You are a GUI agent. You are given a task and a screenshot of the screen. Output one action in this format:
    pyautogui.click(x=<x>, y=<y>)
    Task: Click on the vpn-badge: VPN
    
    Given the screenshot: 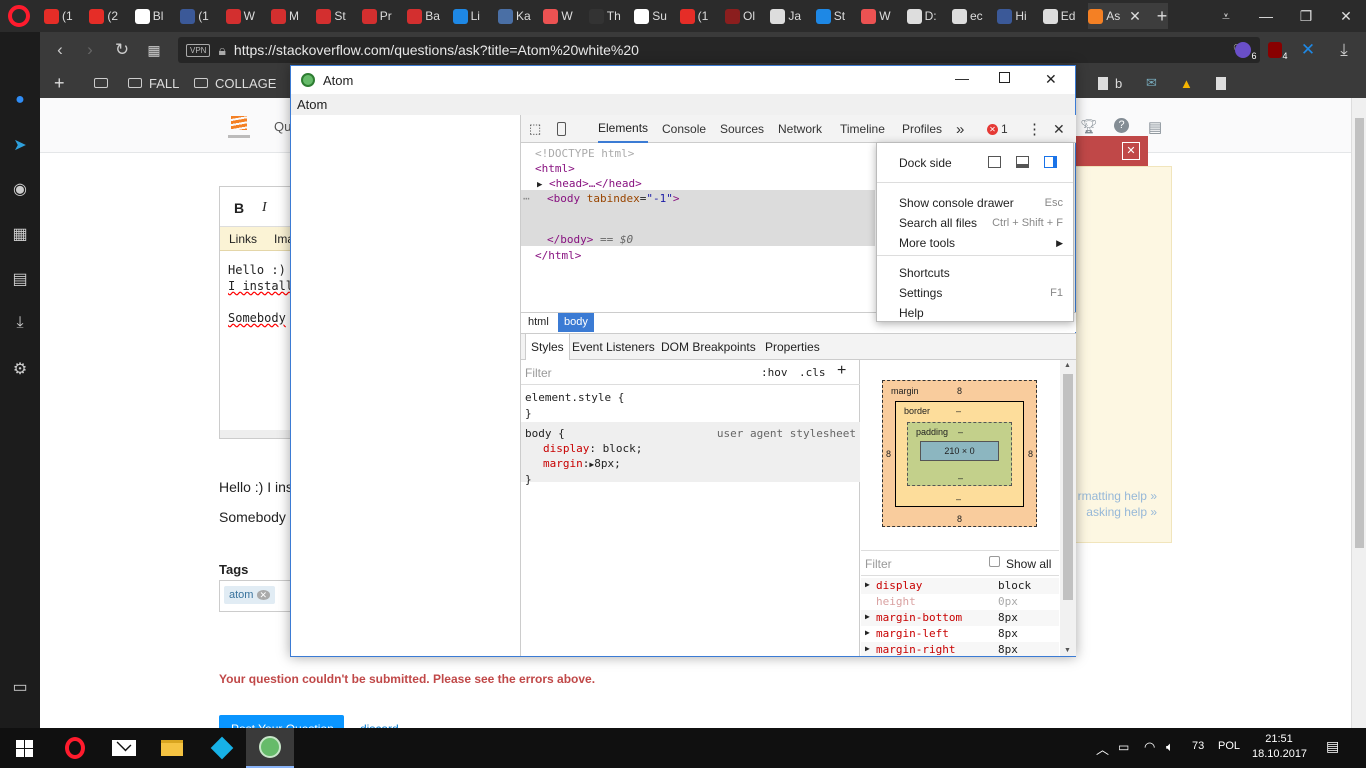 What is the action you would take?
    pyautogui.click(x=198, y=50)
    